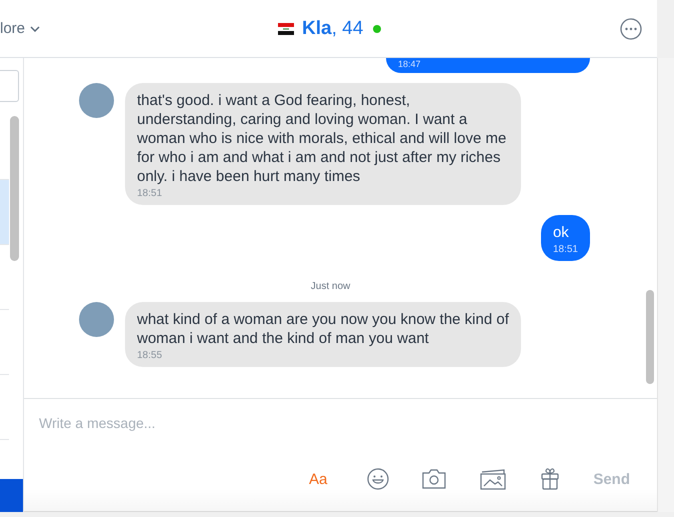 This screenshot has width=674, height=517. Describe the element at coordinates (318, 479) in the screenshot. I see `text-format-button: Aa` at that location.